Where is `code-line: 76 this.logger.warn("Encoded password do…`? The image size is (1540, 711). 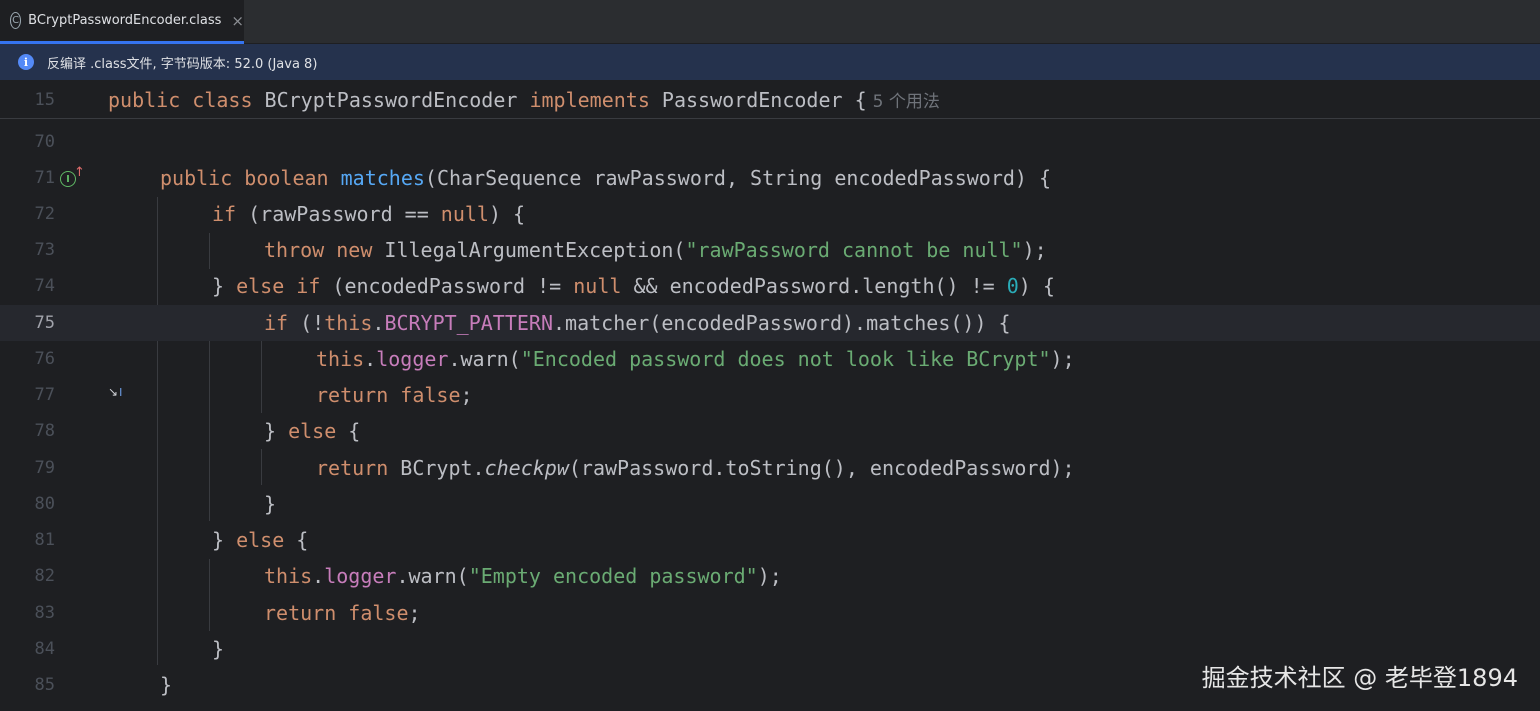
code-line: 76 this.logger.warn("Encoded password do… is located at coordinates (770, 359).